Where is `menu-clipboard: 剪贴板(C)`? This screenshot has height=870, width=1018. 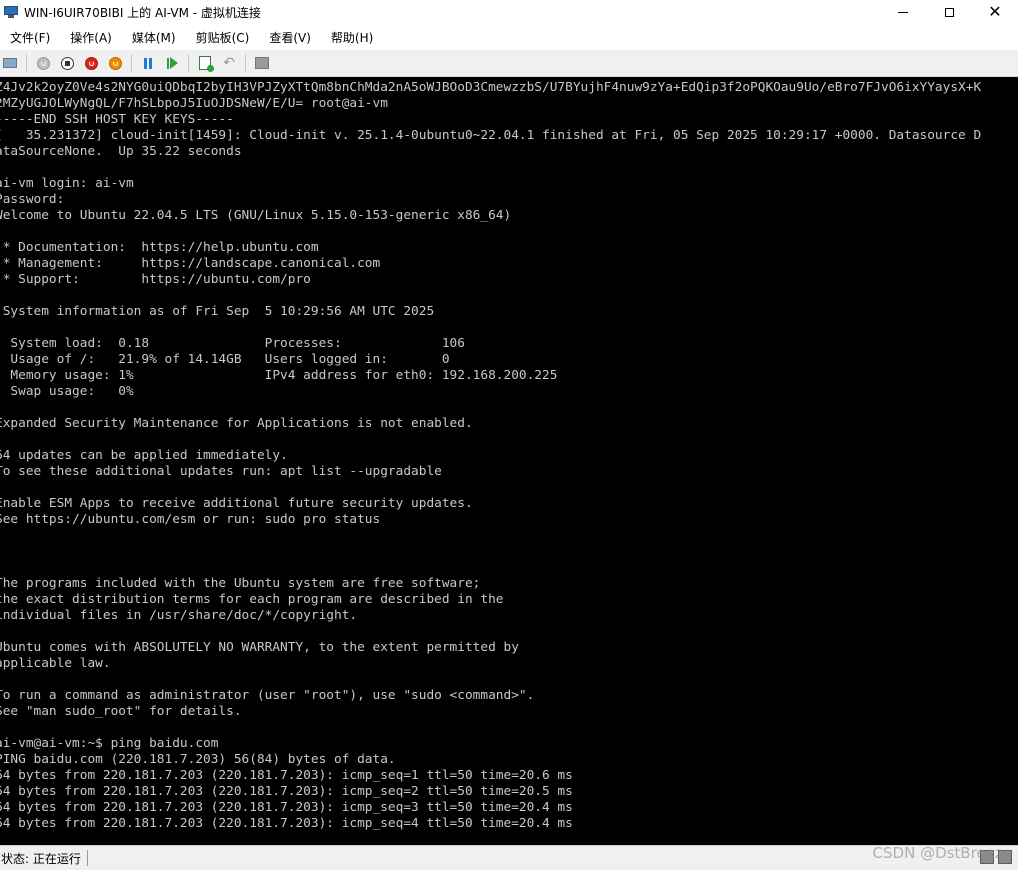
menu-clipboard: 剪贴板(C) is located at coordinates (223, 37).